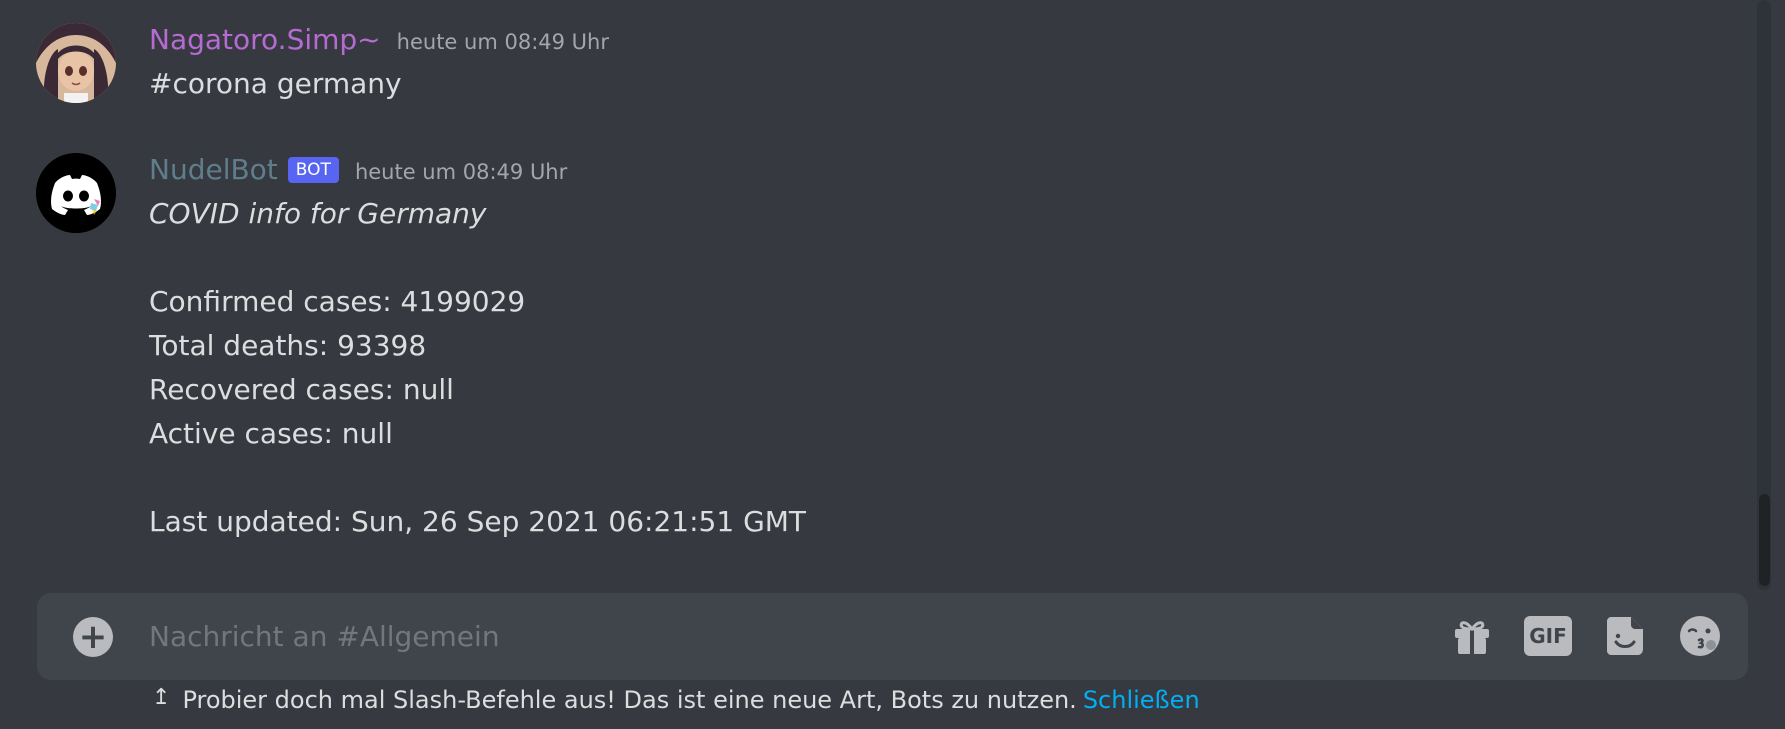 The image size is (1785, 729). I want to click on composer-toolbar: GIF, so click(1586, 636).